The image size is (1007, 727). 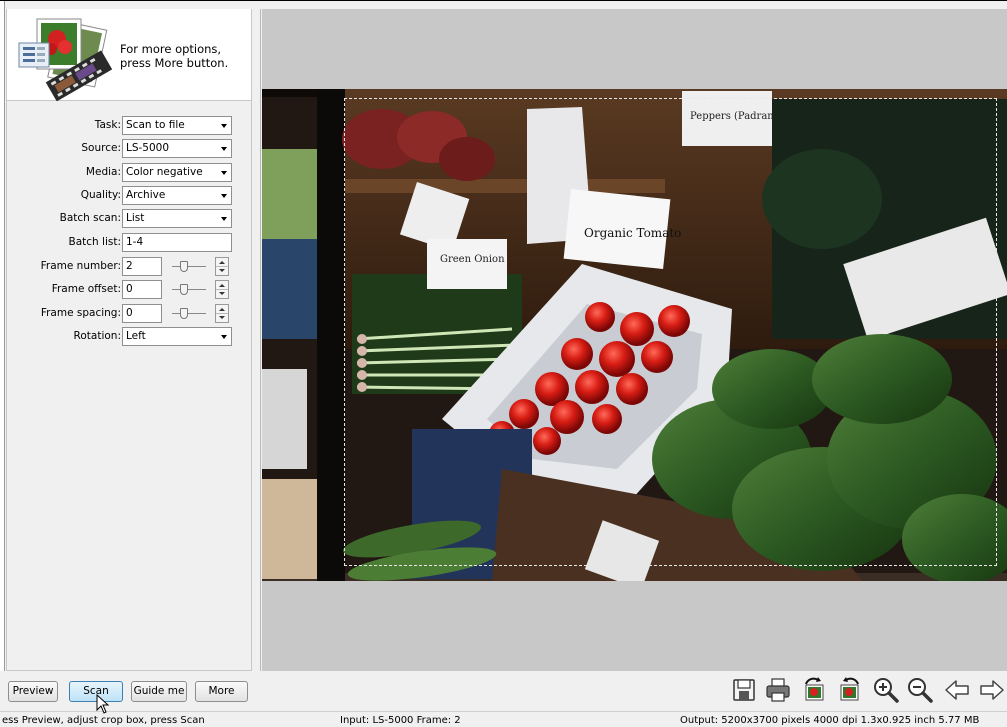 What do you see at coordinates (171, 49) in the screenshot?
I see `hint-line-1: For more options,` at bounding box center [171, 49].